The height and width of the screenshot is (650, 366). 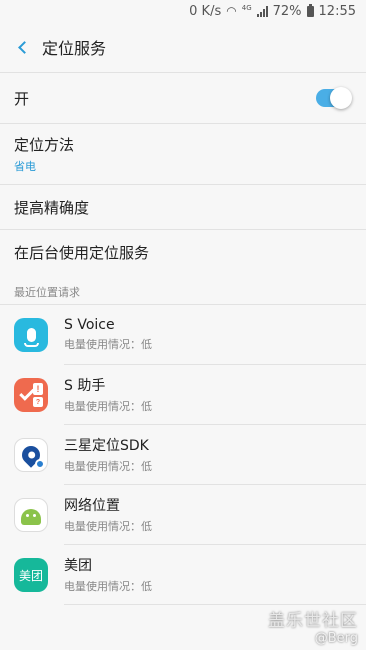 What do you see at coordinates (22, 47) in the screenshot?
I see `back-arrow-icon` at bounding box center [22, 47].